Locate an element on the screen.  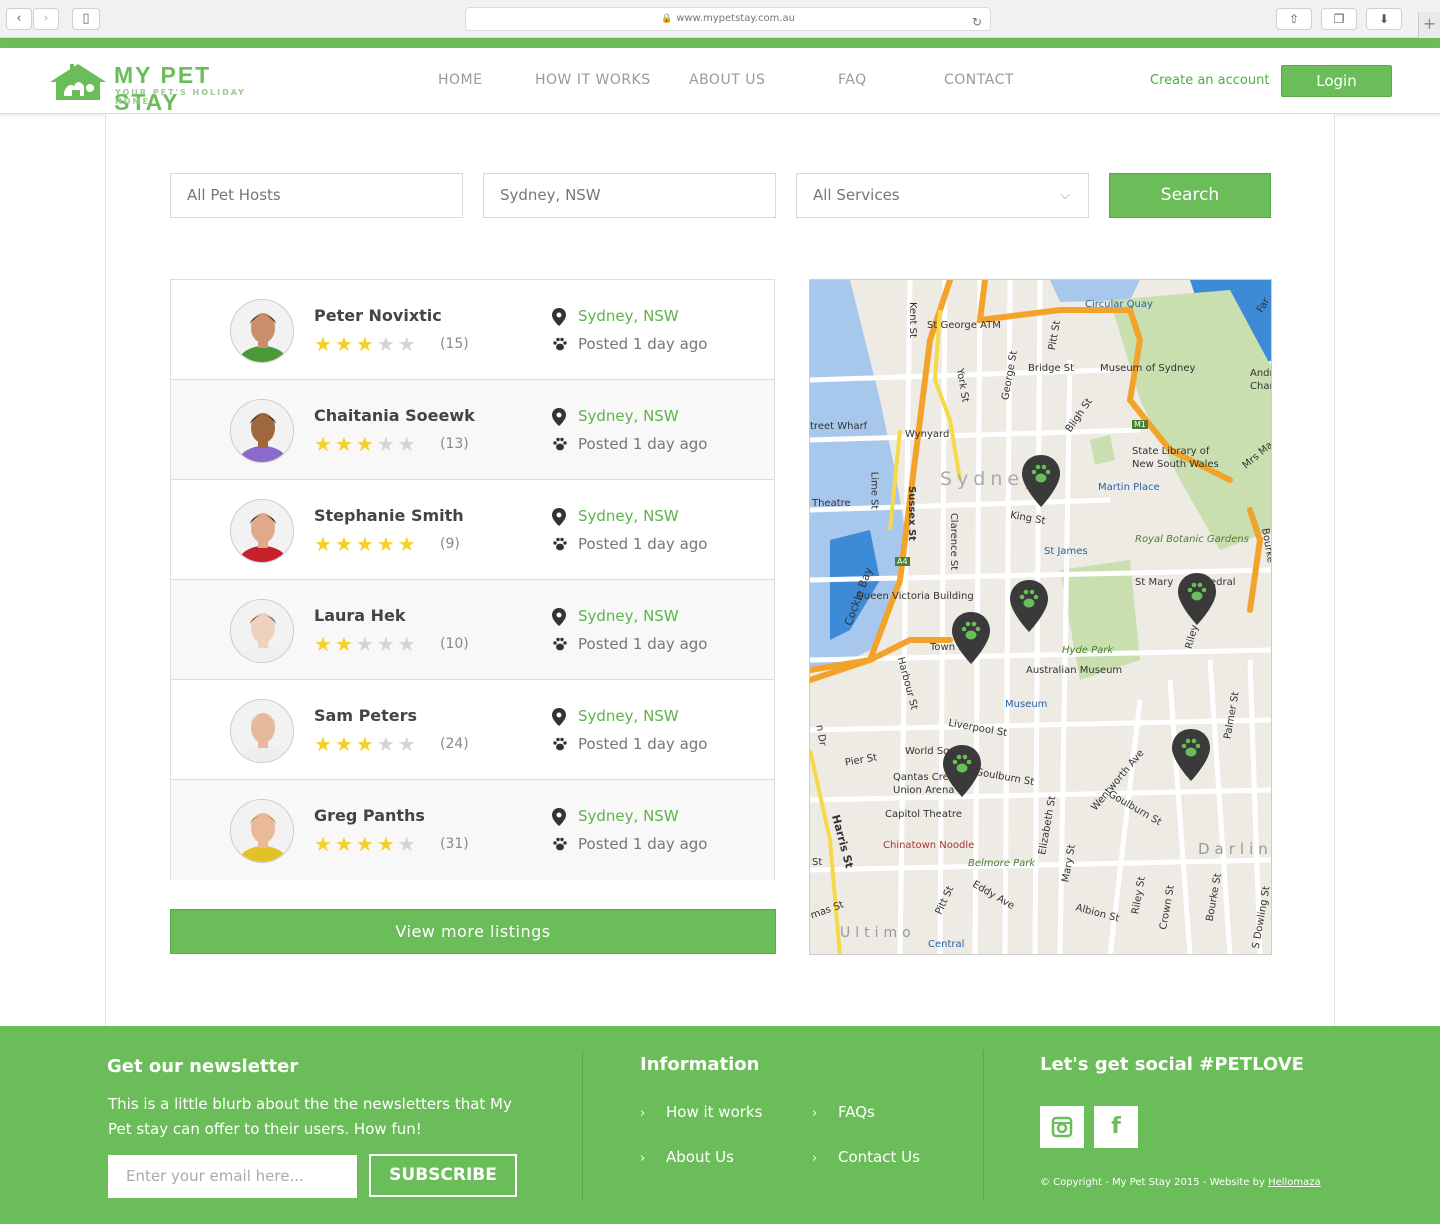
host-name: Greg Panths is located at coordinates (369, 815).